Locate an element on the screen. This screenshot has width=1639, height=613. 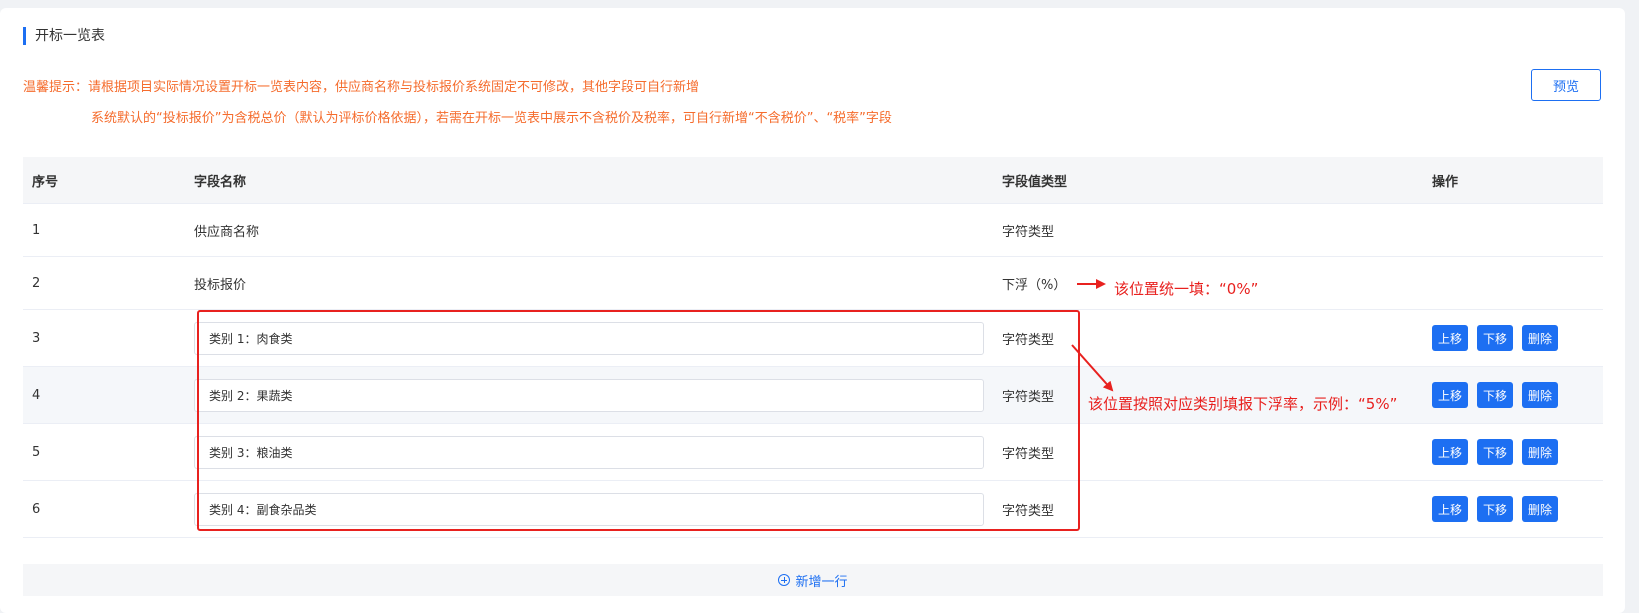
field-name-input: 类别 3：粮油类 is located at coordinates (589, 452).